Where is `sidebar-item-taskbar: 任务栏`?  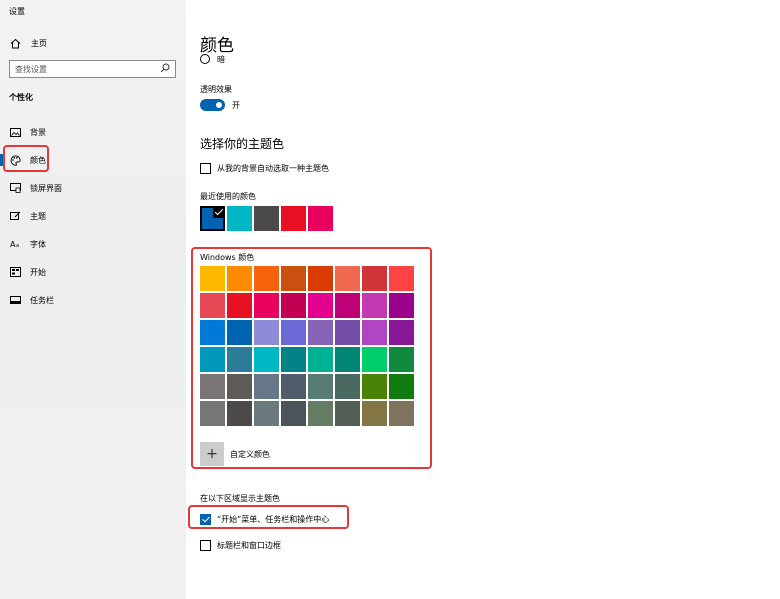 sidebar-item-taskbar: 任务栏 is located at coordinates (93, 300).